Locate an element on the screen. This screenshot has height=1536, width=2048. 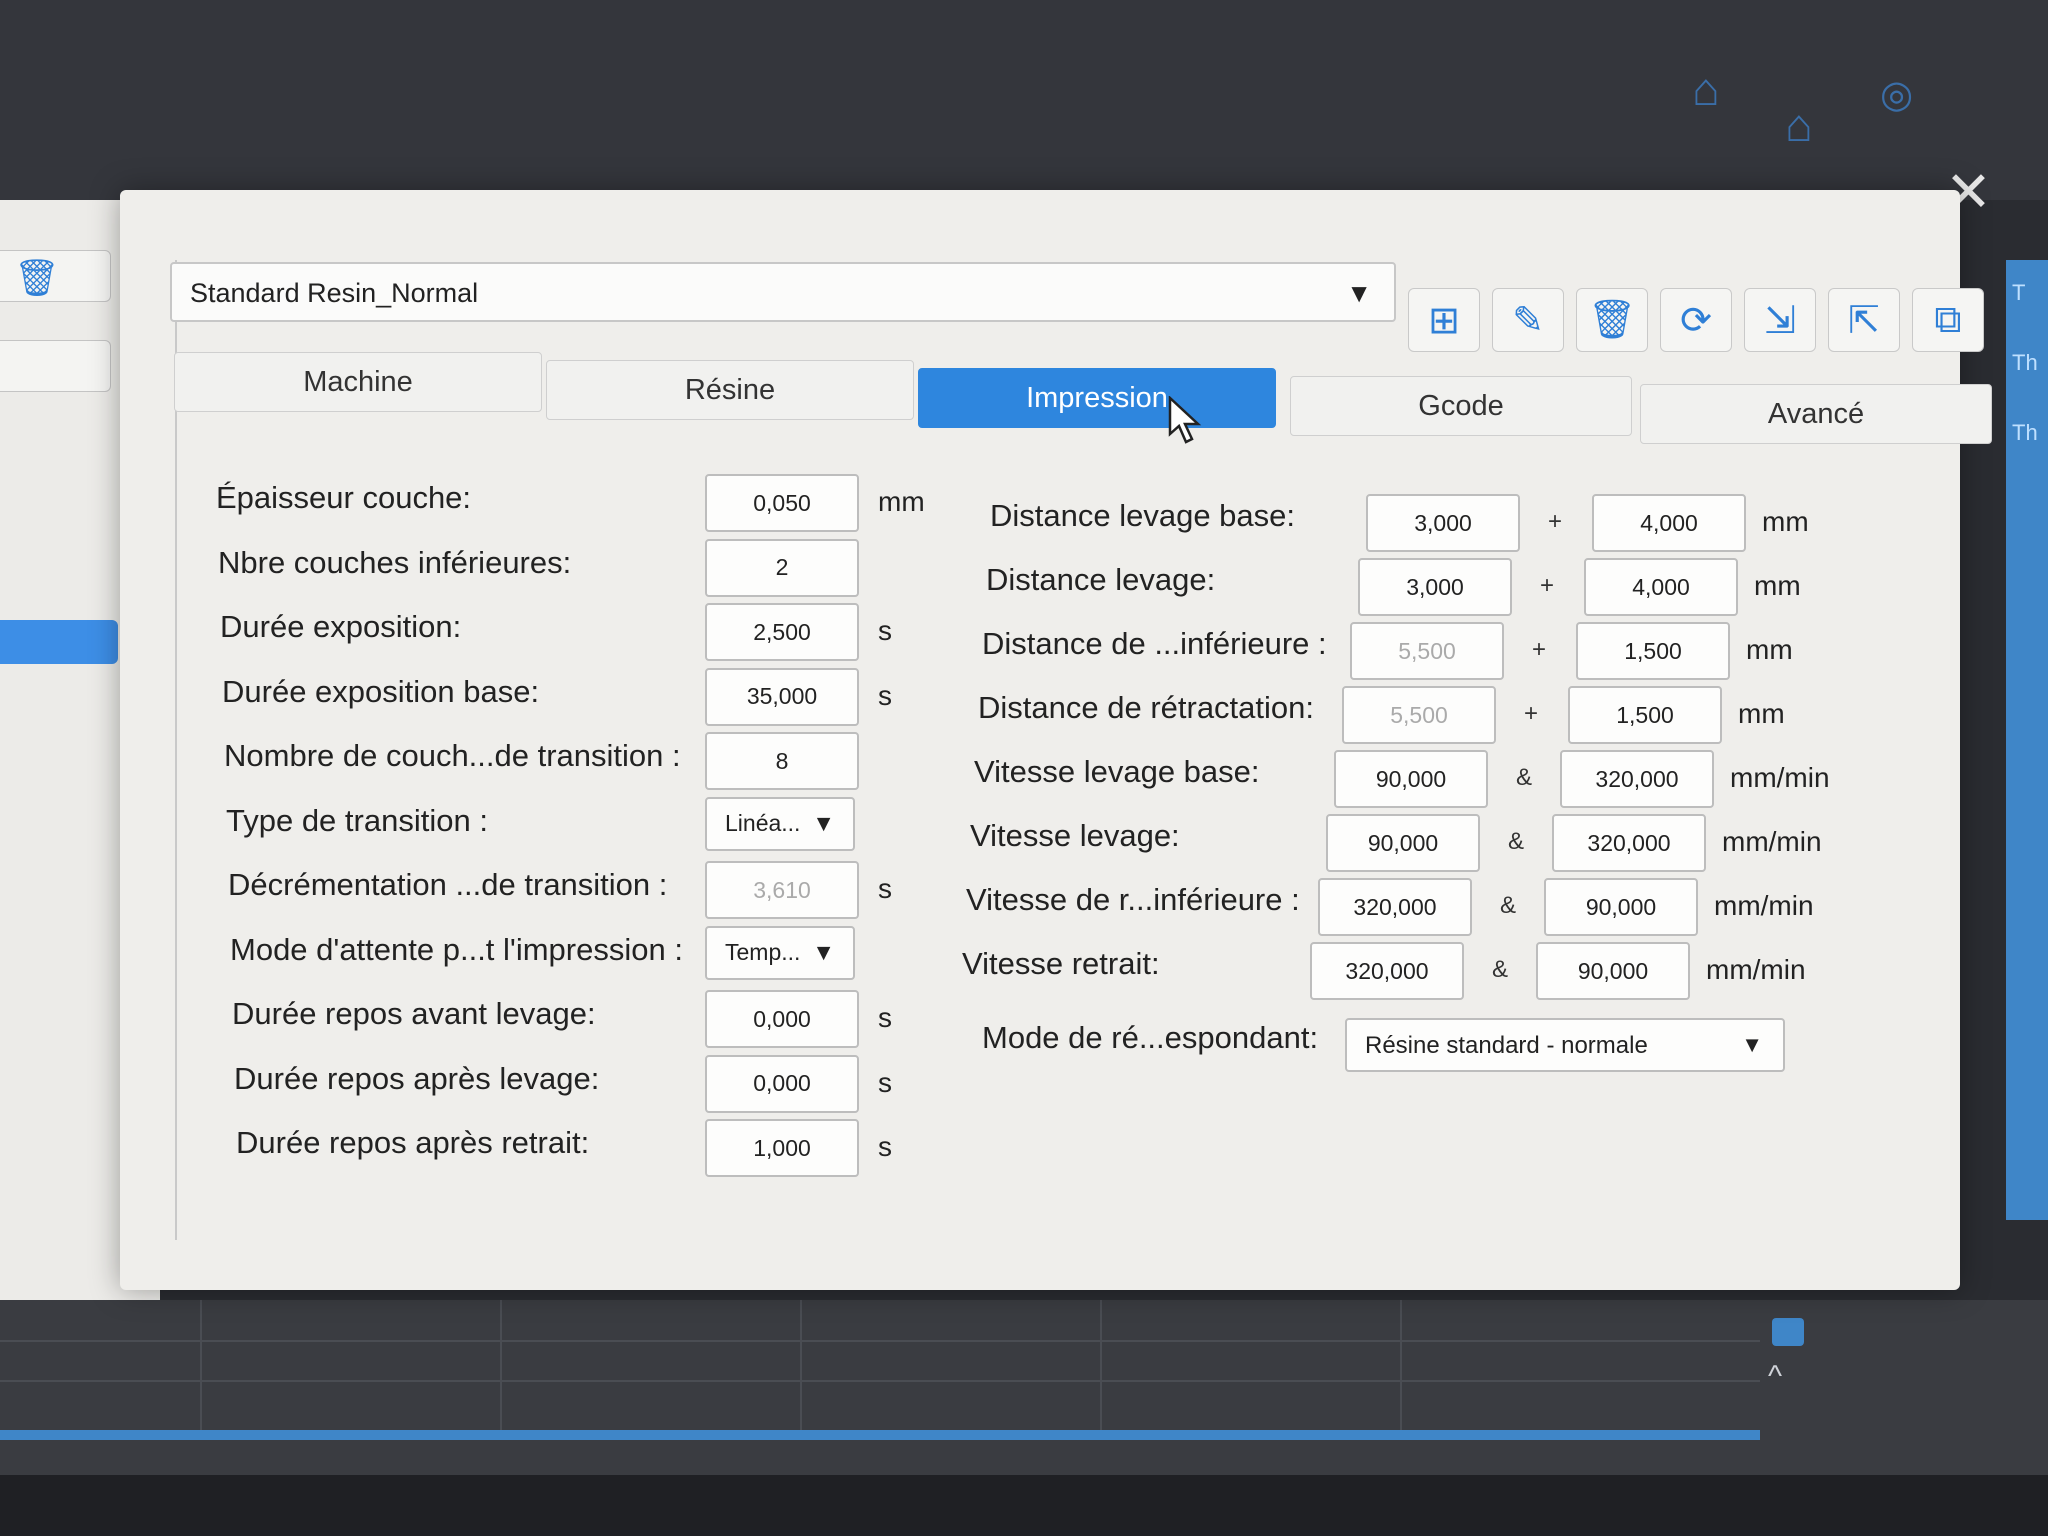
left-param-label: Durée repos après levage: is located at coordinates (417, 1078).